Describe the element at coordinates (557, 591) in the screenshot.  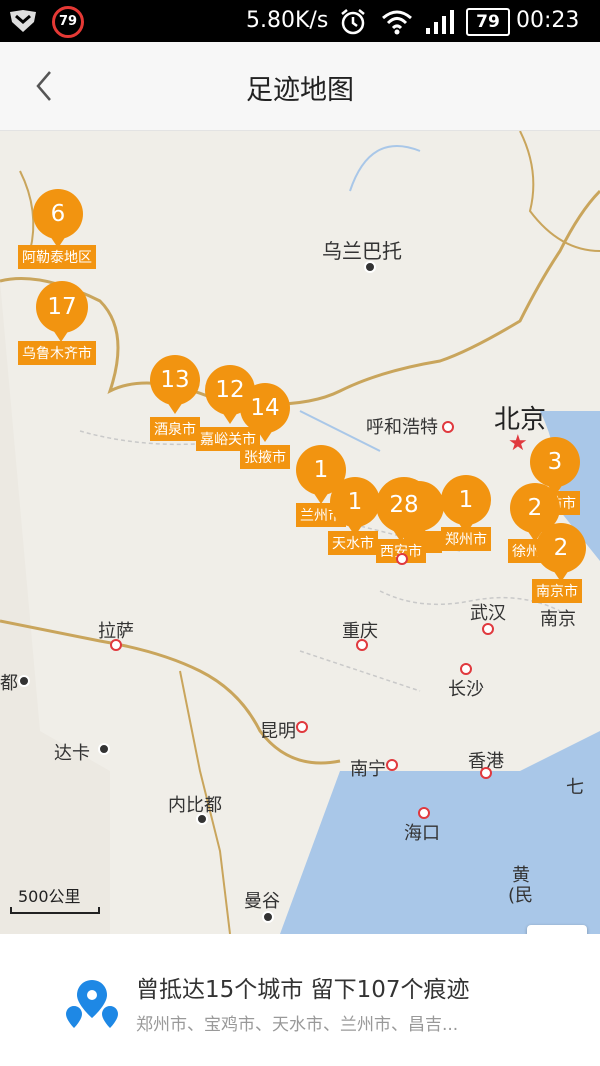
I see `marker-label-nanjing: 南京市` at that location.